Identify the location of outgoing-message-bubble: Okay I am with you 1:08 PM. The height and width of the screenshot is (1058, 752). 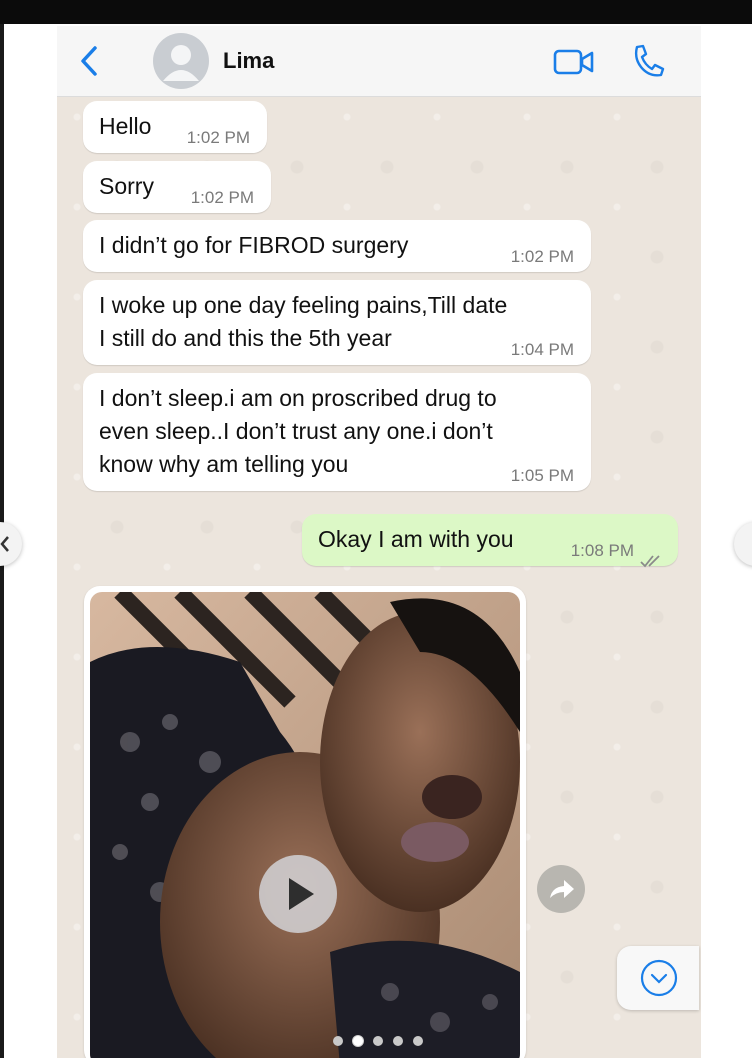
(490, 541).